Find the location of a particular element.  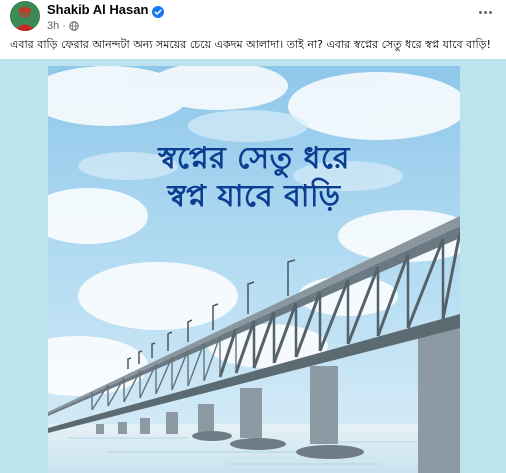

verified-badge-icon is located at coordinates (158, 10).